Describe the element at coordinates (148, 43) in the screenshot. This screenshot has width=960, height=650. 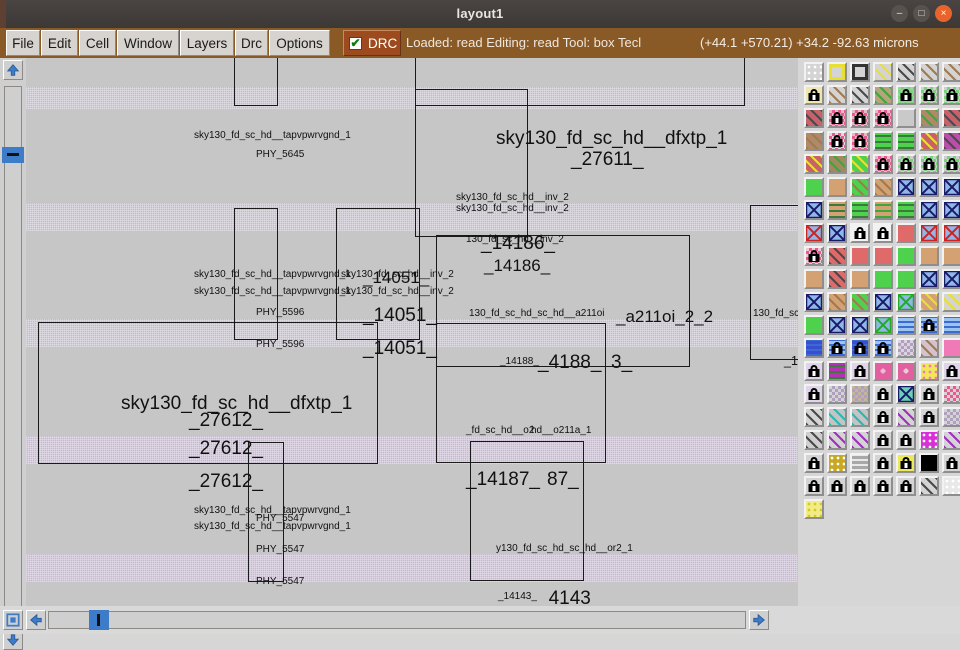
I see `menu-item-window: Window` at that location.